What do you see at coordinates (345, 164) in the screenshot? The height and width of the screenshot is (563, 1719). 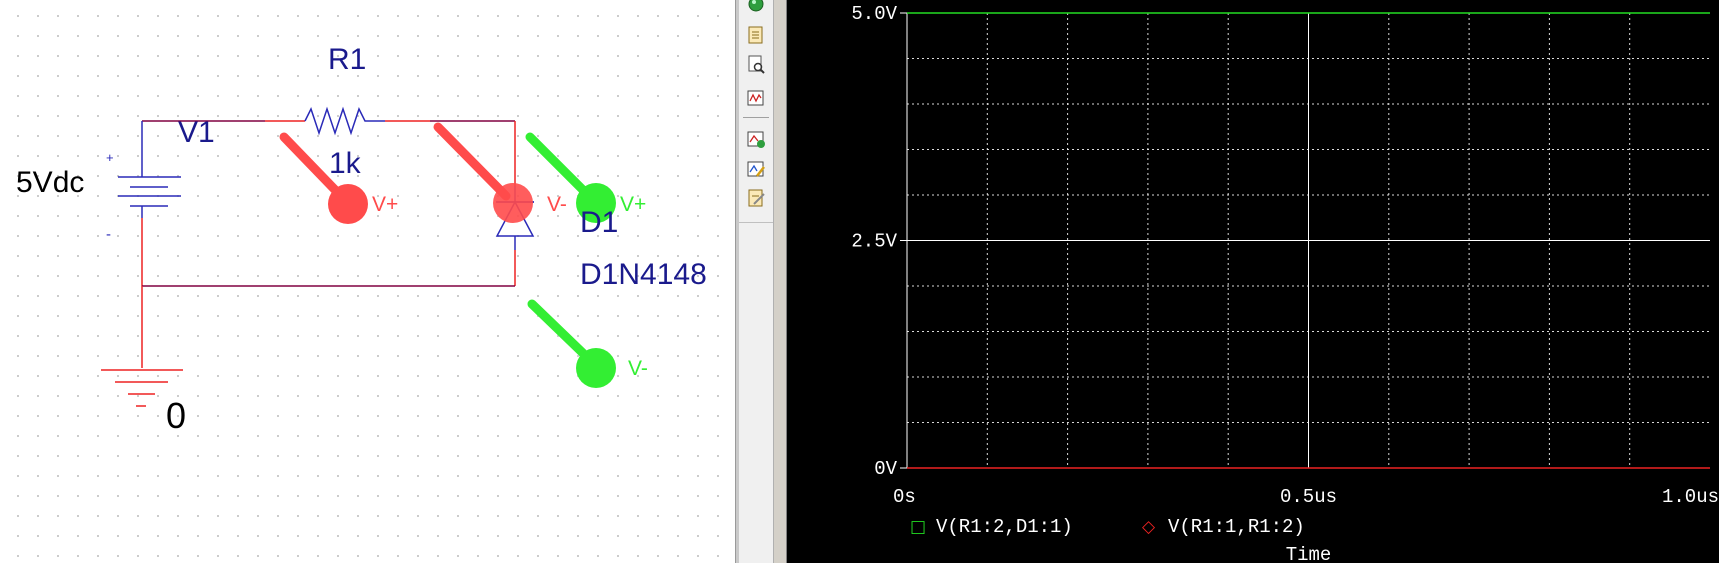 I see `r1-value-label: 1k` at bounding box center [345, 164].